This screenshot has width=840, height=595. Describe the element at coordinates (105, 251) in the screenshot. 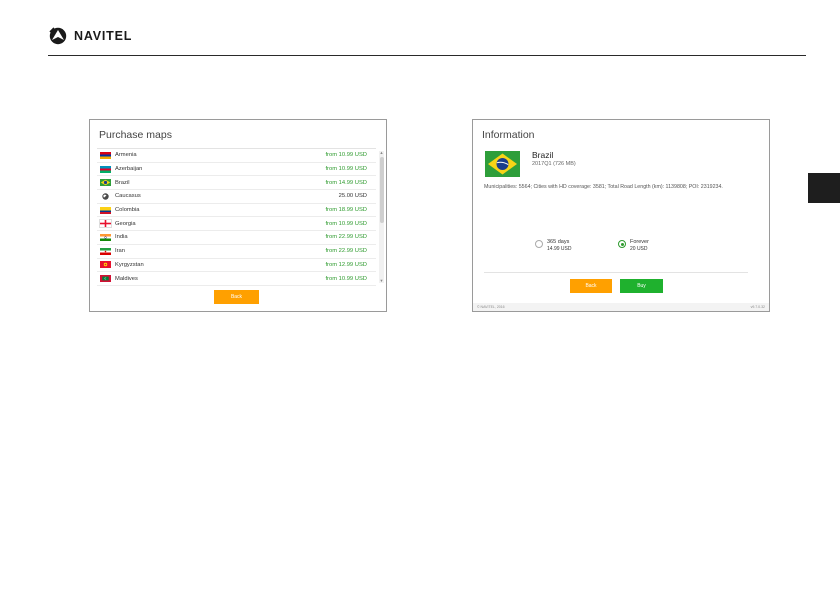

I see `iran-flag-icon` at that location.